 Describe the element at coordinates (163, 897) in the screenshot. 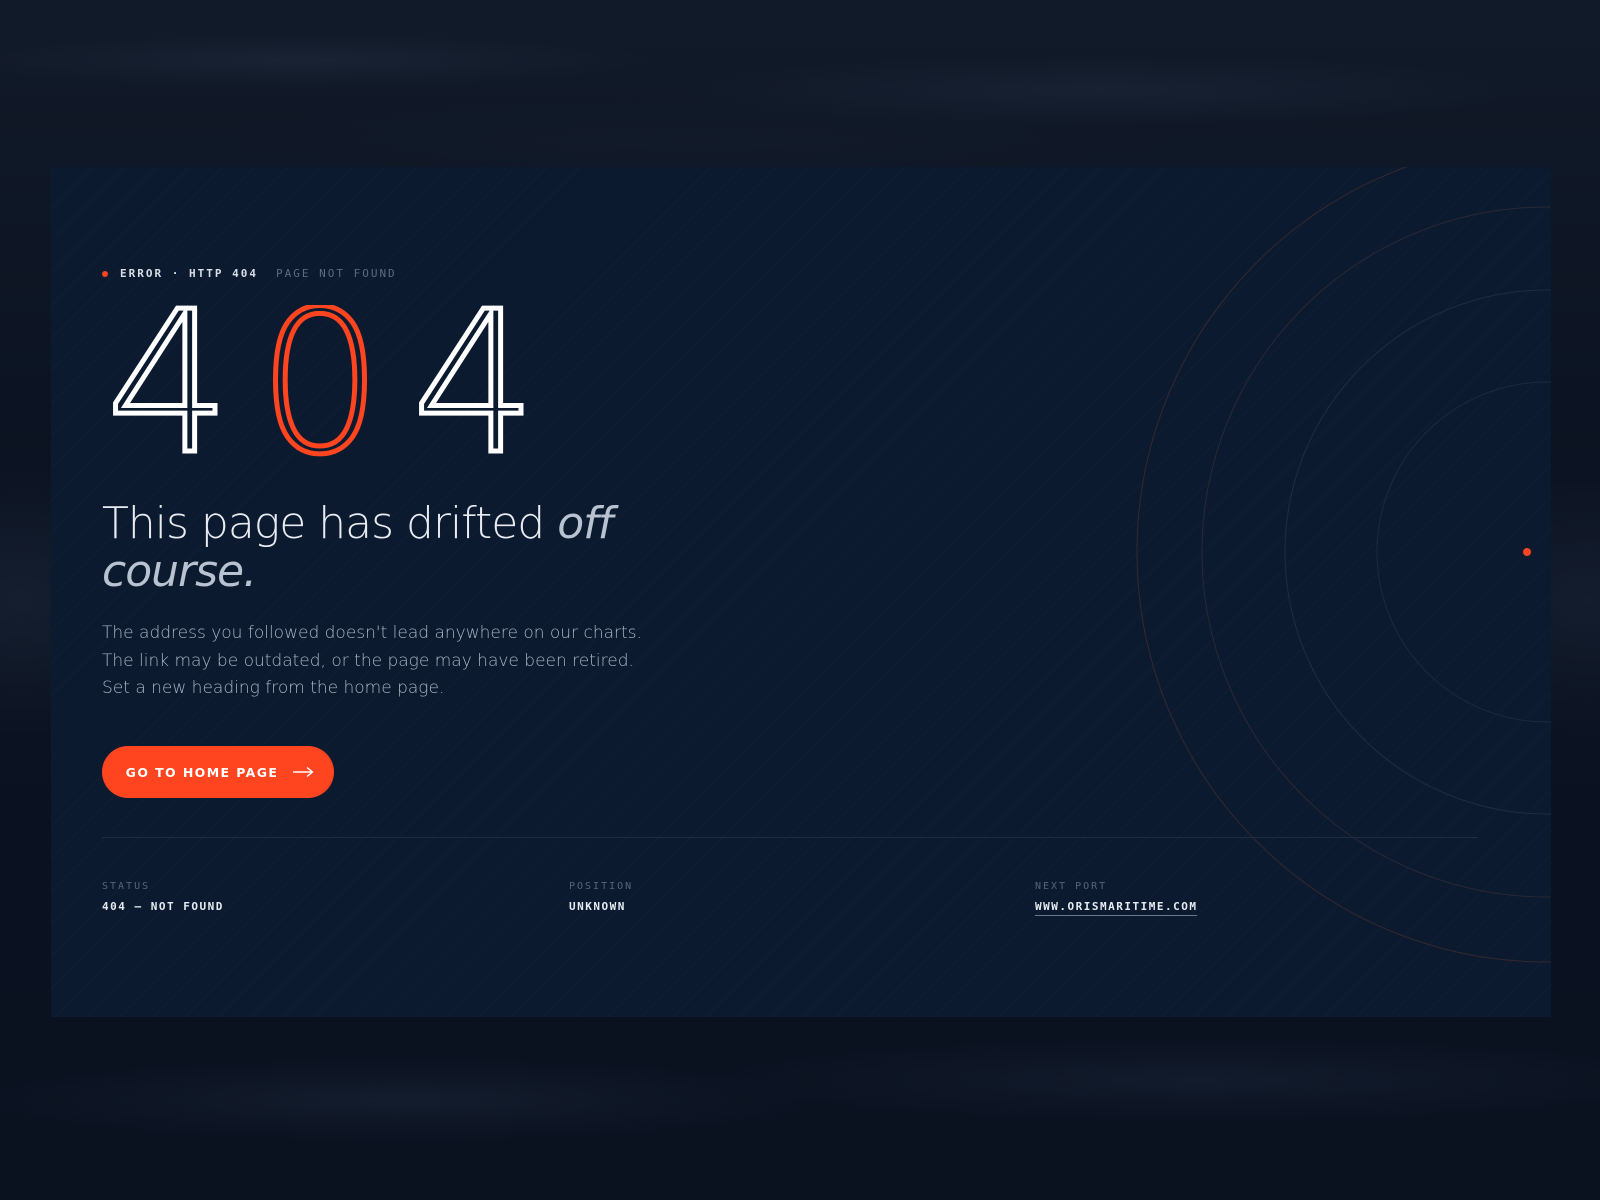

I see `status-info: STATUS 404 — NOT FOUND` at that location.